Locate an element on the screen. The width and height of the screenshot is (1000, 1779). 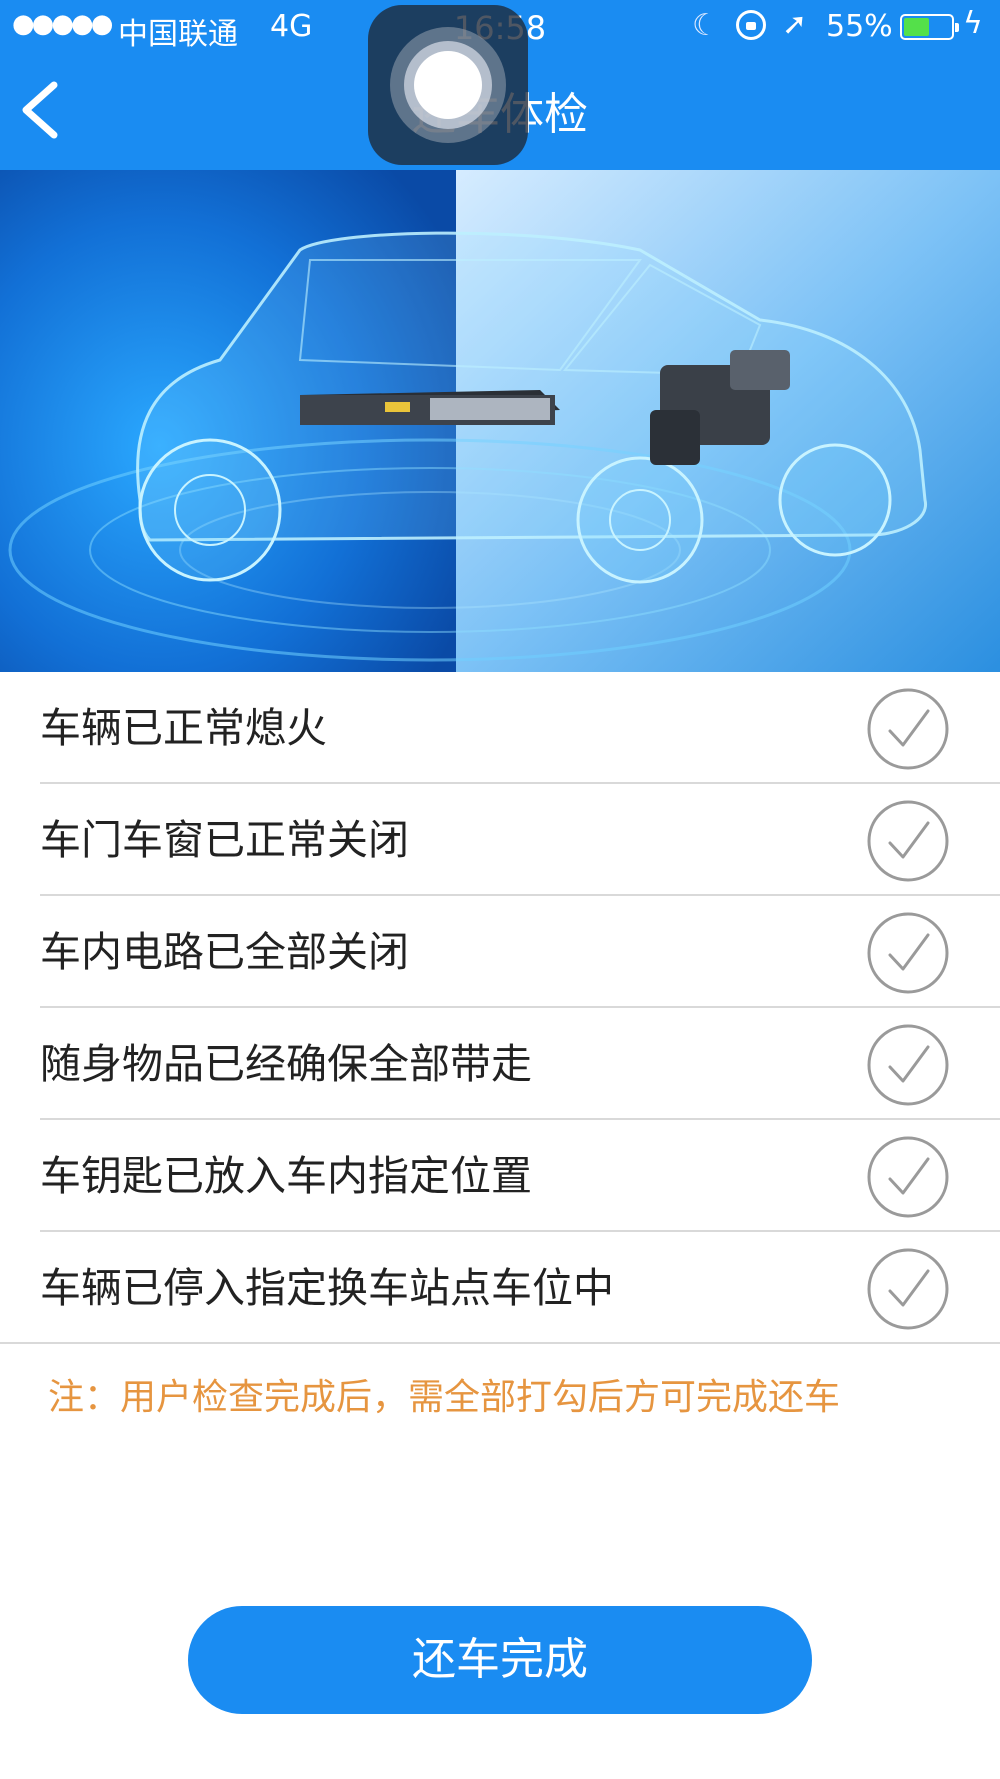
orientation-lock-icon is located at coordinates (751, 25).